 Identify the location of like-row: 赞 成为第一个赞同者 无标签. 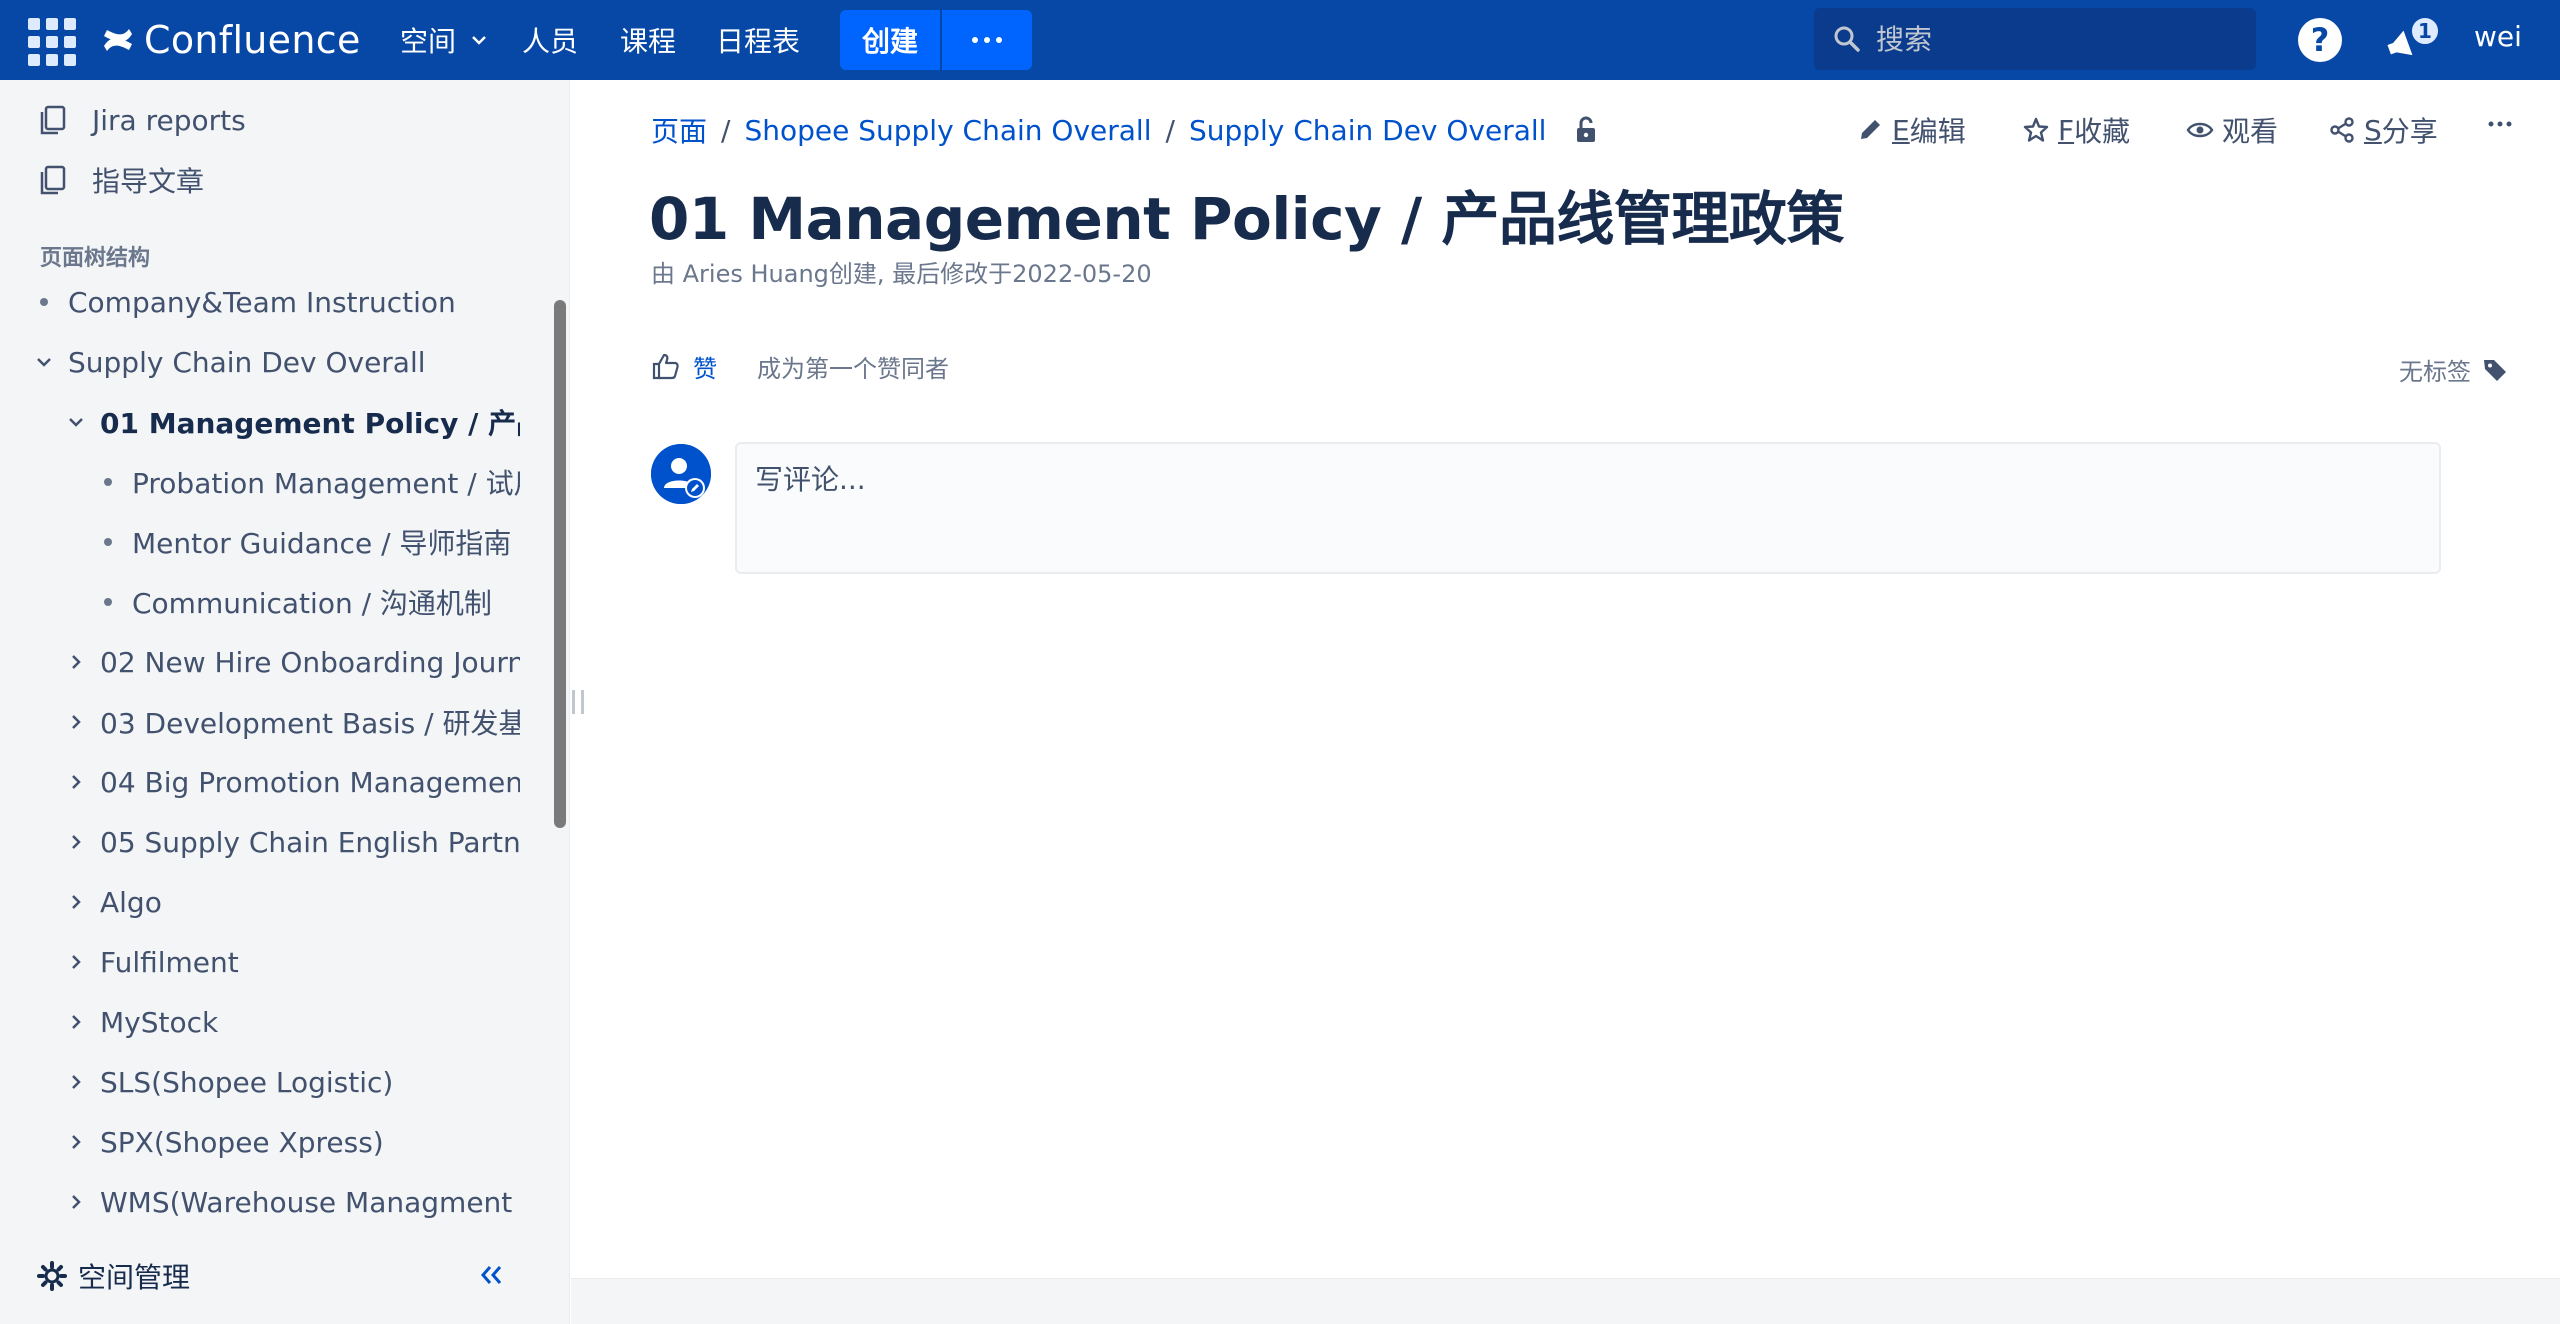
(1605, 366).